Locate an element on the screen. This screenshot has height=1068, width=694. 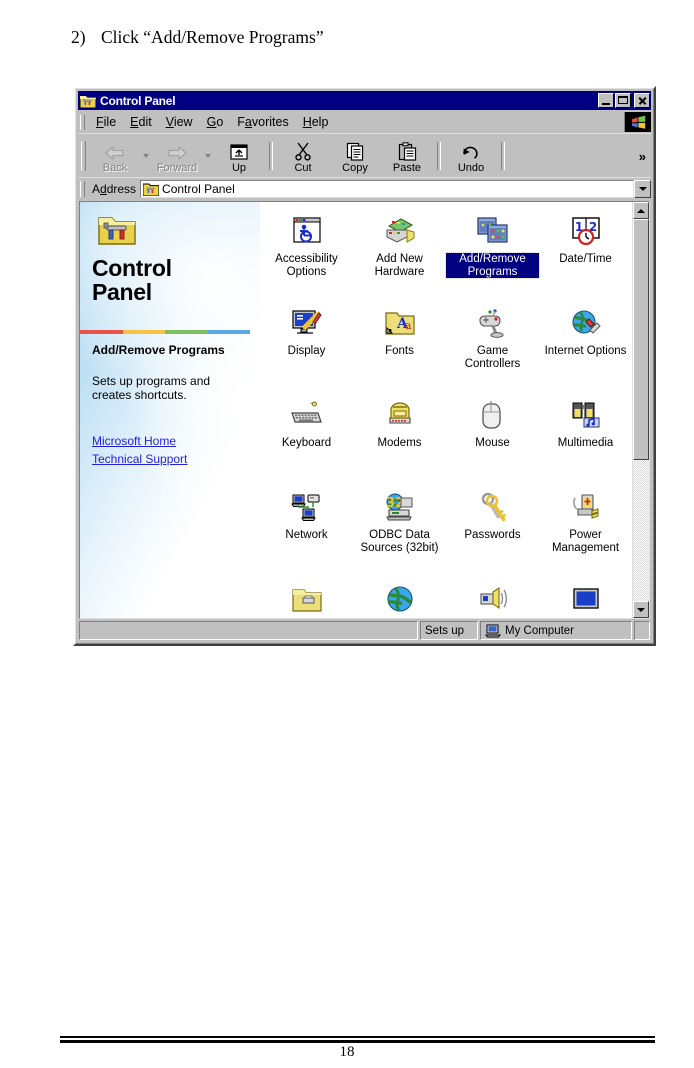
page-number: 18 is located at coordinates (347, 1052).